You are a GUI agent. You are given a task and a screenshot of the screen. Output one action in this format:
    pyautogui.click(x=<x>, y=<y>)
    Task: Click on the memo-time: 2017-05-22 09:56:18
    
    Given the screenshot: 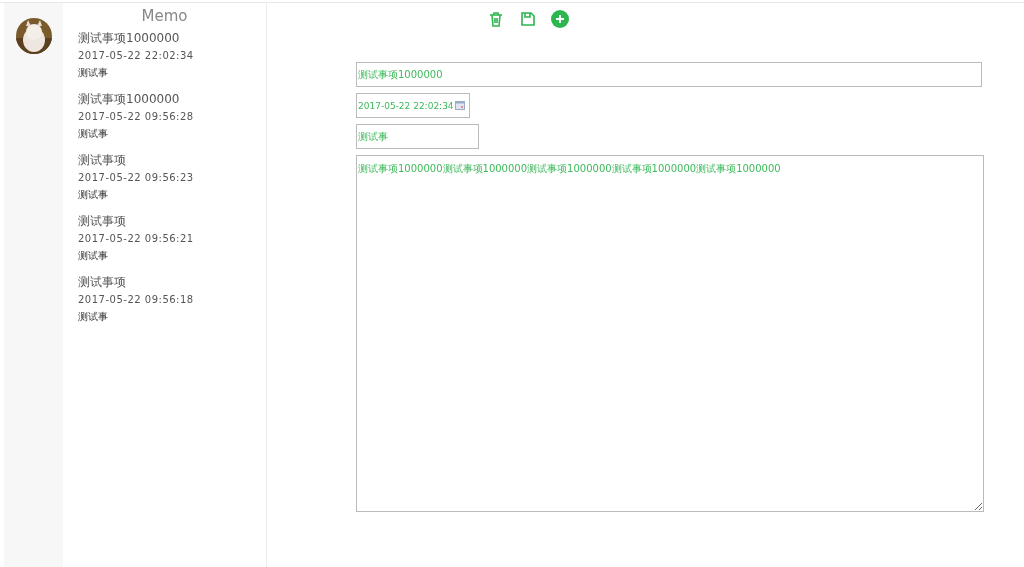 What is the action you would take?
    pyautogui.click(x=136, y=300)
    